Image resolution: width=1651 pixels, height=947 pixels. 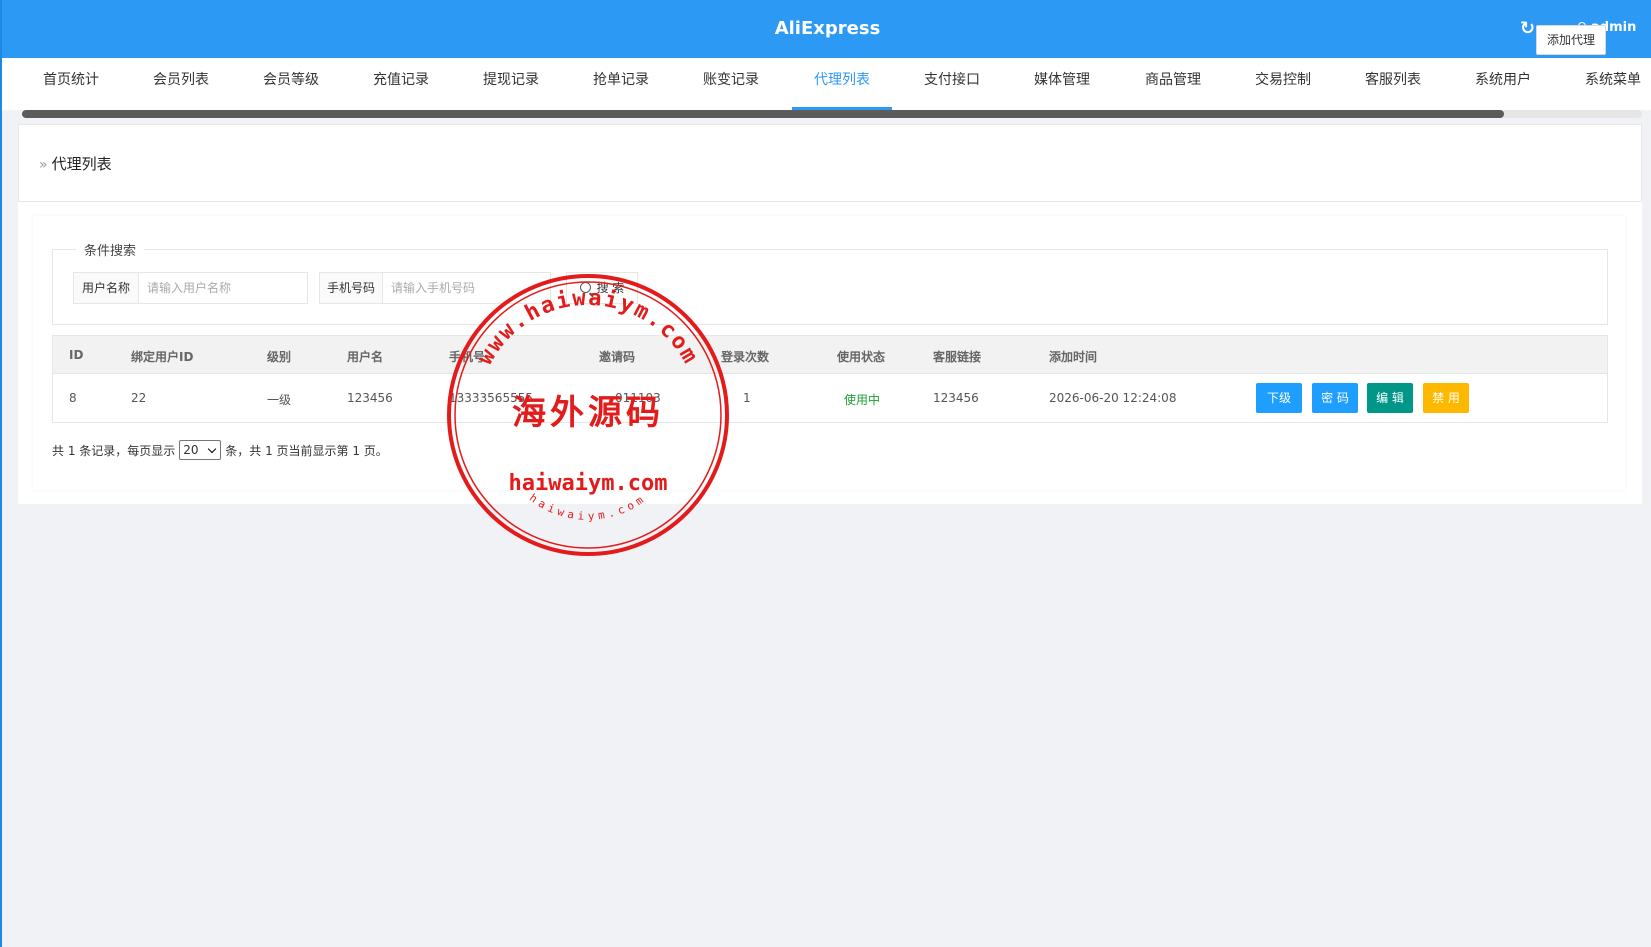 What do you see at coordinates (1571, 40) in the screenshot?
I see `add-agent-button: 添加代理` at bounding box center [1571, 40].